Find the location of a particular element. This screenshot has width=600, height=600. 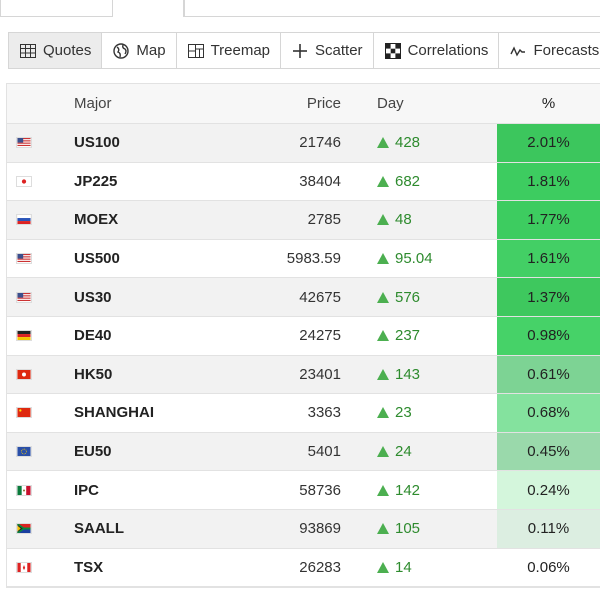

index-price: 58736 is located at coordinates (320, 490).